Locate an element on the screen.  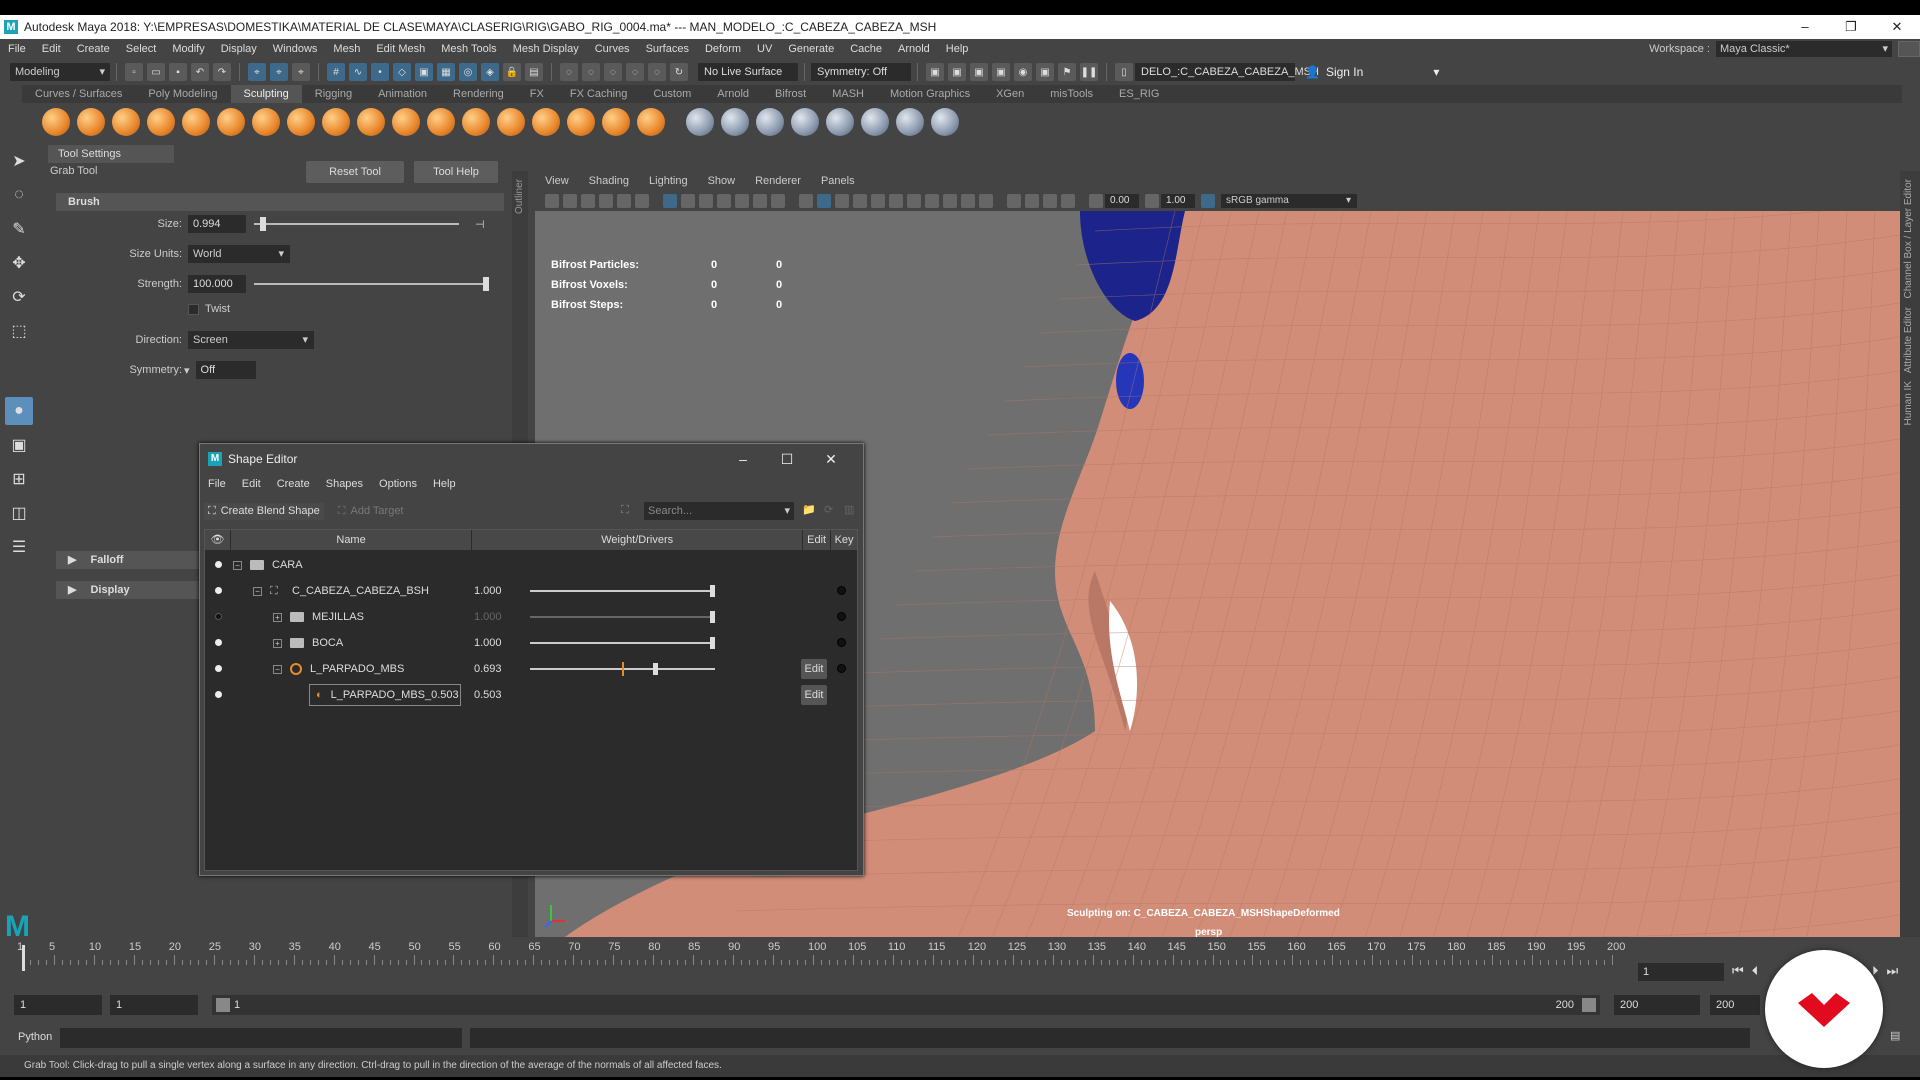
exposure-icon is located at coordinates (1096, 201).